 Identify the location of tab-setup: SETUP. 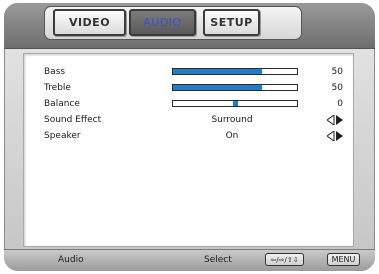
(231, 22).